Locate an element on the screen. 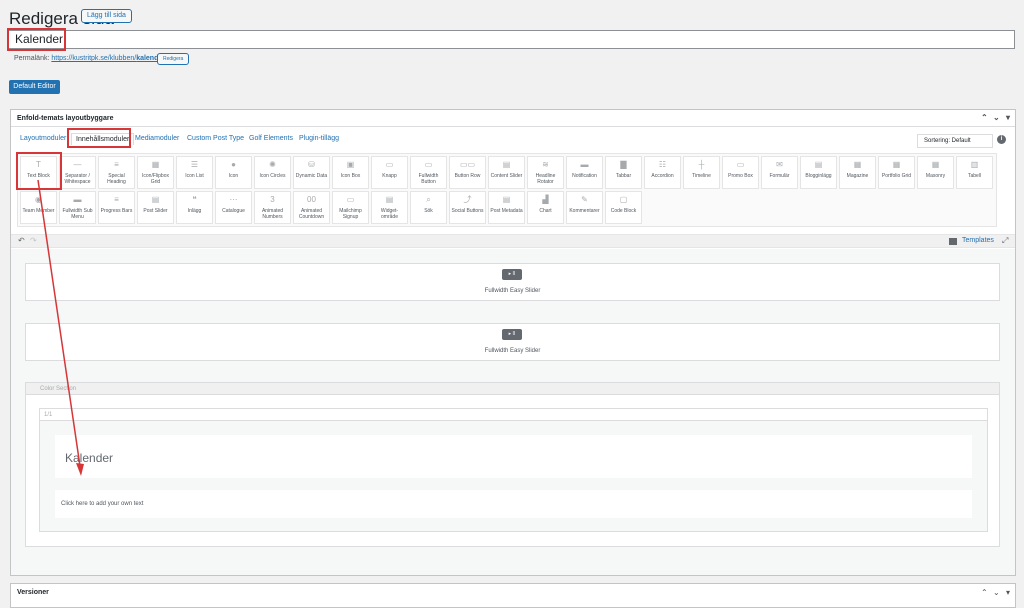 This screenshot has height=608, width=1024. module-label: Blogginlägg is located at coordinates (818, 176).